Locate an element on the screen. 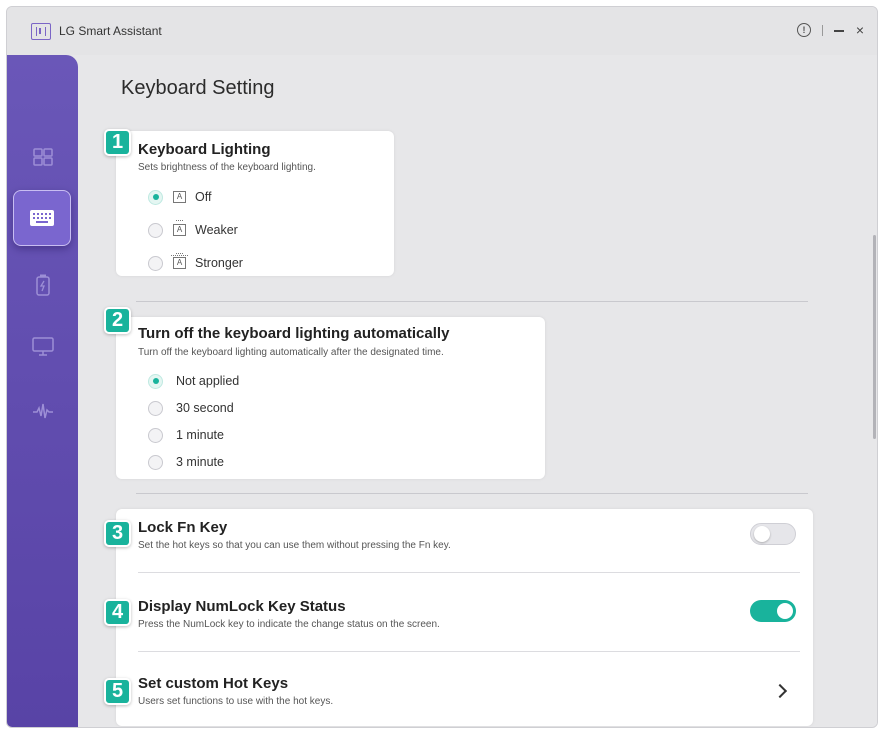  lighting-option-label: Stronger is located at coordinates (219, 263).